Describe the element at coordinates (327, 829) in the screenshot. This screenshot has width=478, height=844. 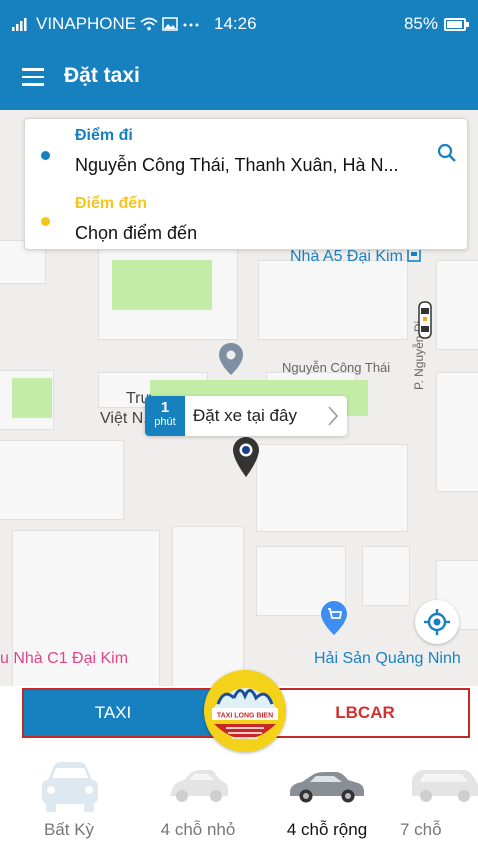
I see `car-type-label: 4 chỗ rộng` at that location.